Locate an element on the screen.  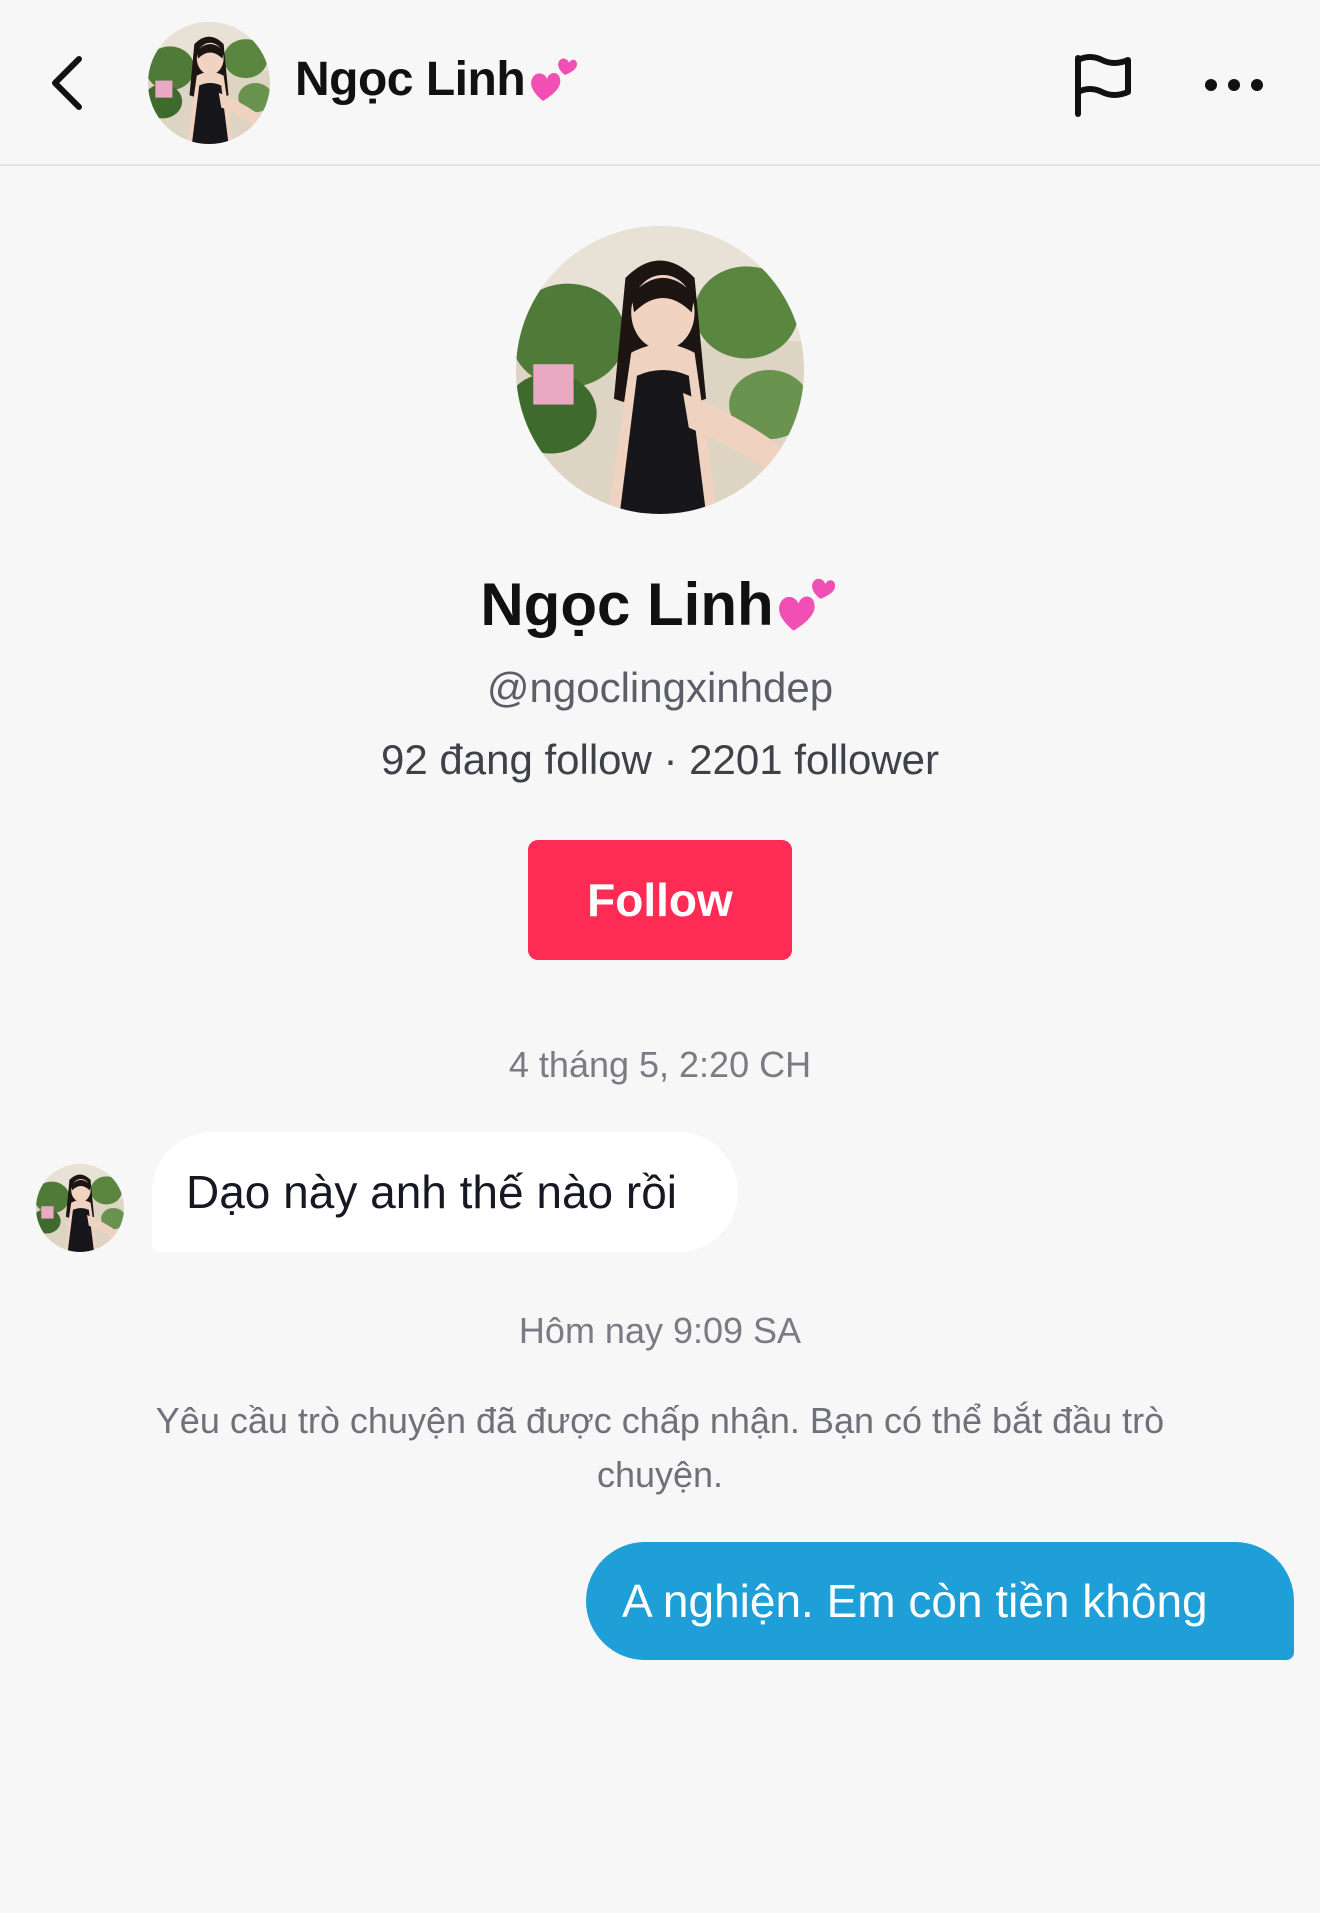
profile-handle: @ngoclingxinhdep is located at coordinates (660, 687).